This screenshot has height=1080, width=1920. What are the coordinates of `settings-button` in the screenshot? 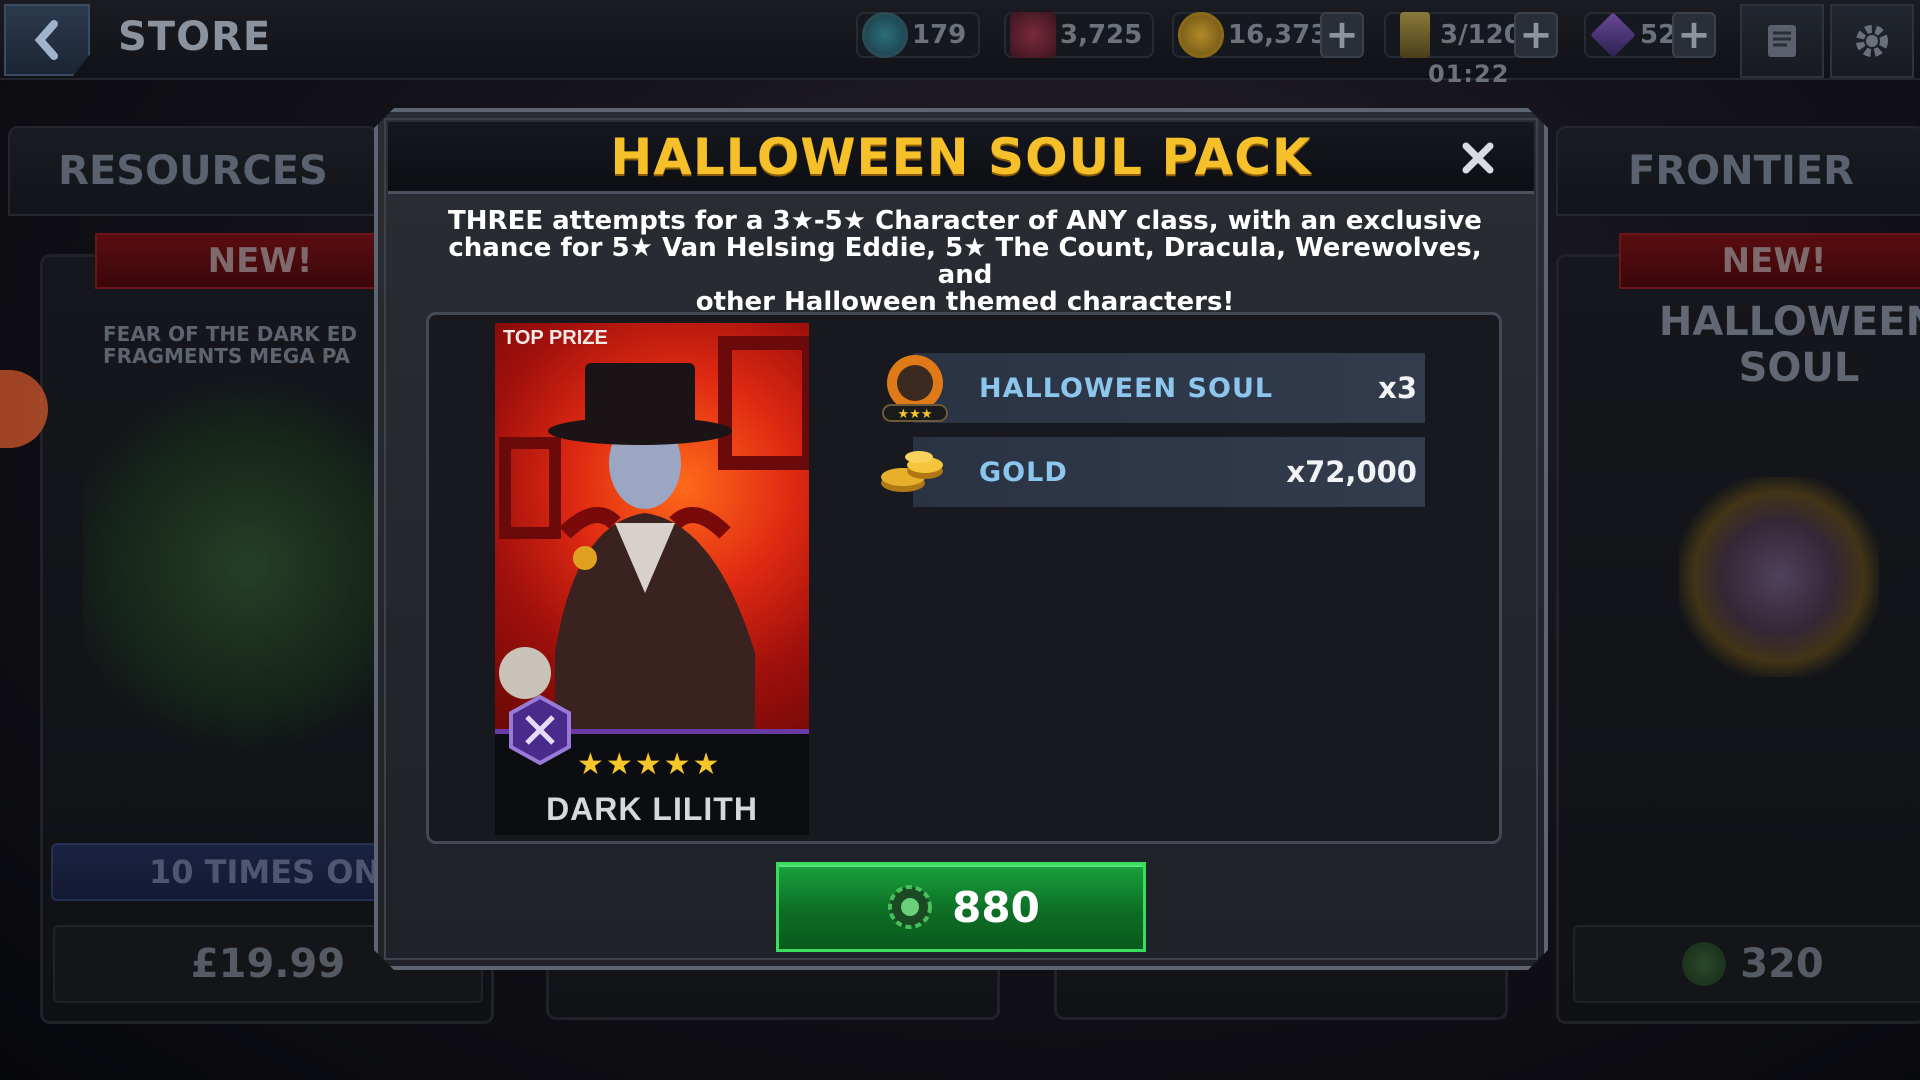 It's located at (1872, 41).